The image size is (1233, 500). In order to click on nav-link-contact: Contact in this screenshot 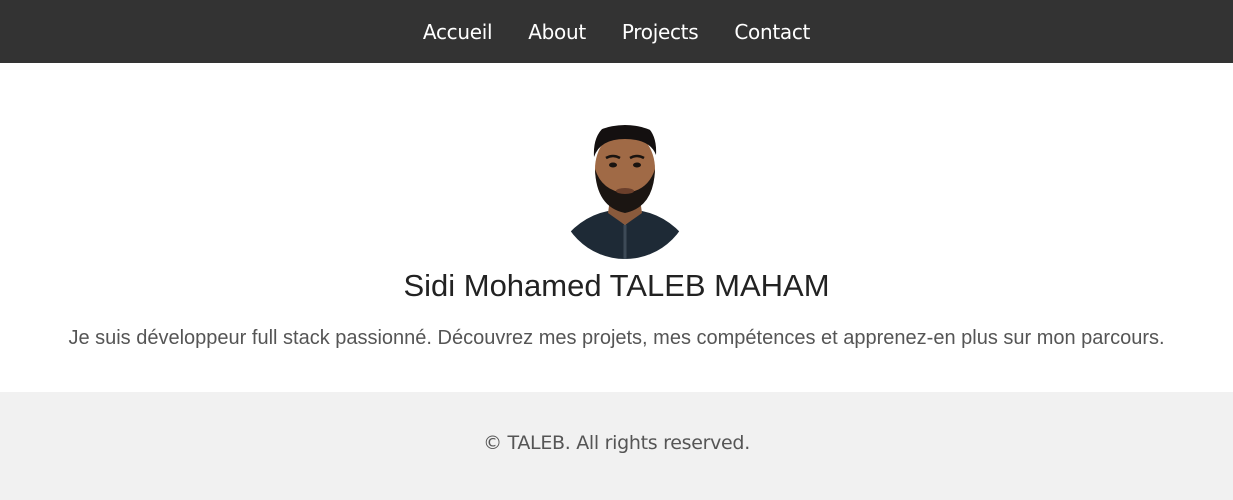, I will do `click(772, 32)`.